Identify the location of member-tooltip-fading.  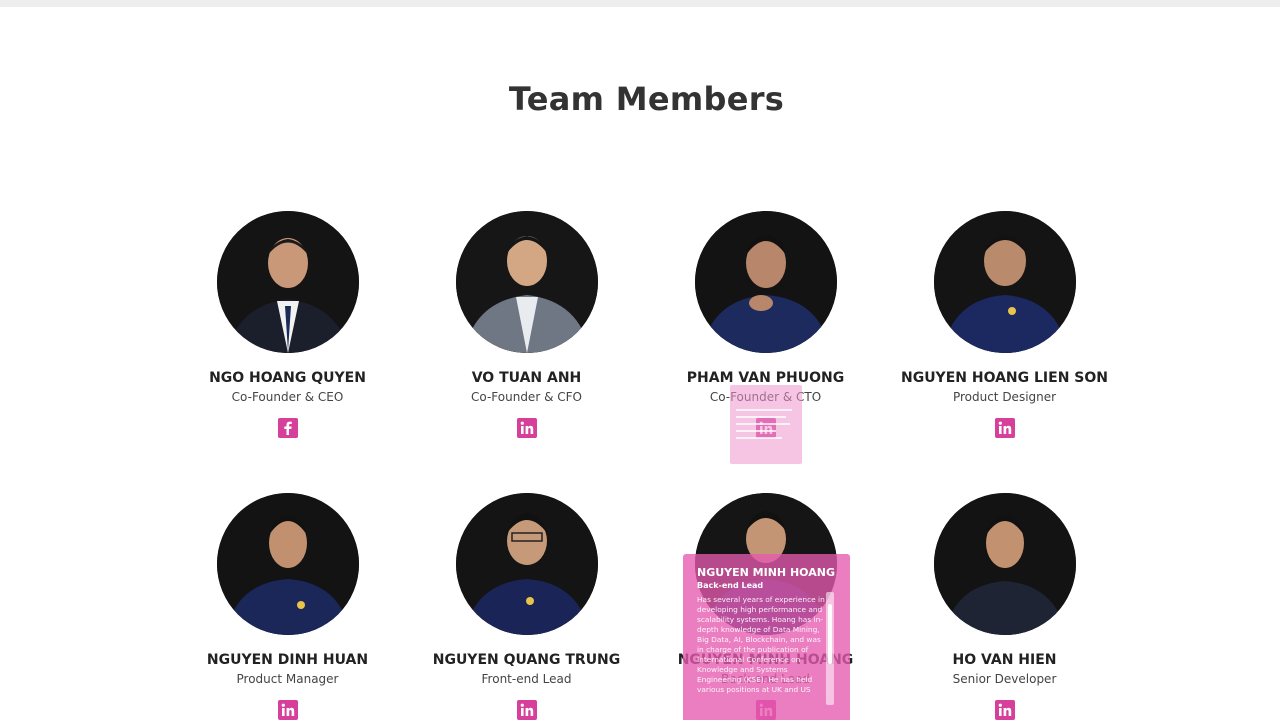
(766, 424).